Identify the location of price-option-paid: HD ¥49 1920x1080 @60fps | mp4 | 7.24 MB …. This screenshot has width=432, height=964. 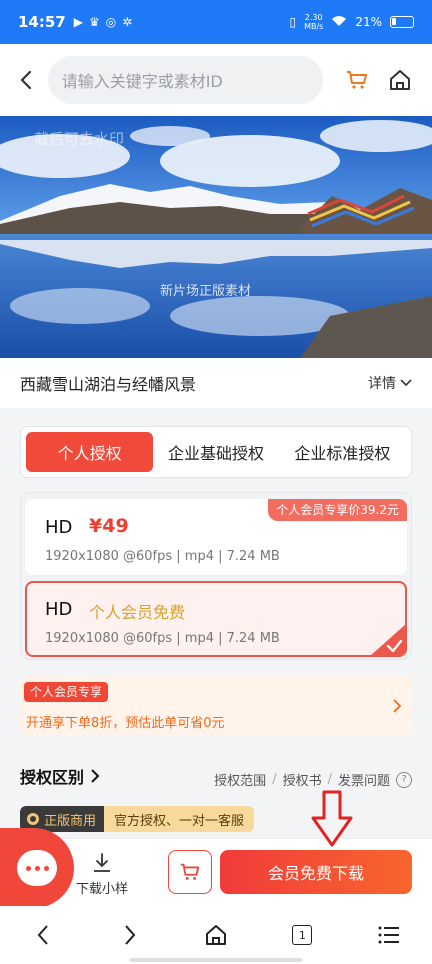
(216, 537).